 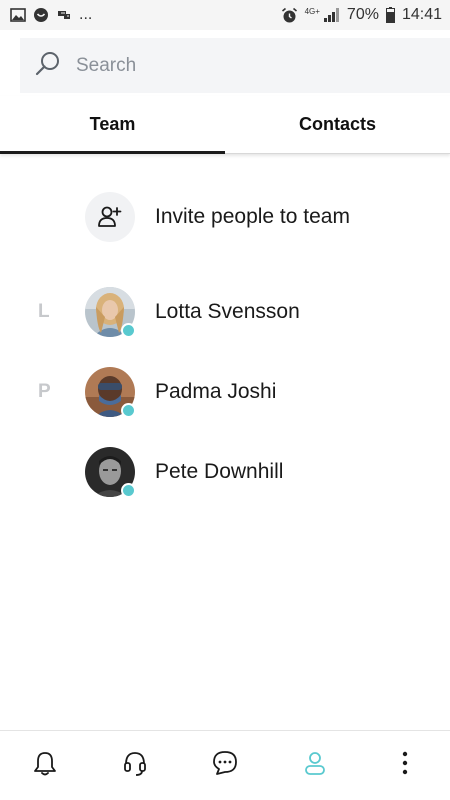 I want to click on nav-more, so click(x=405, y=766).